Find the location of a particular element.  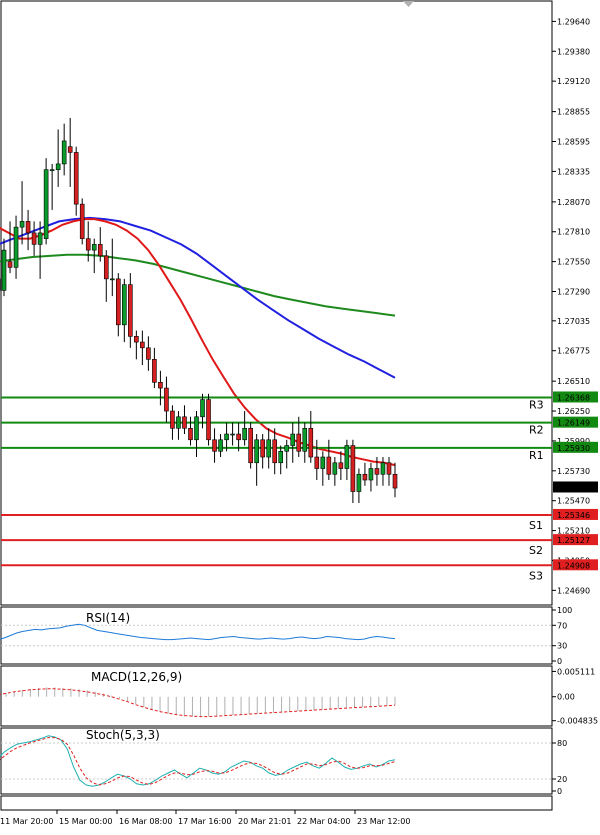

price-y-tick-label: 1.25730 is located at coordinates (573, 471).